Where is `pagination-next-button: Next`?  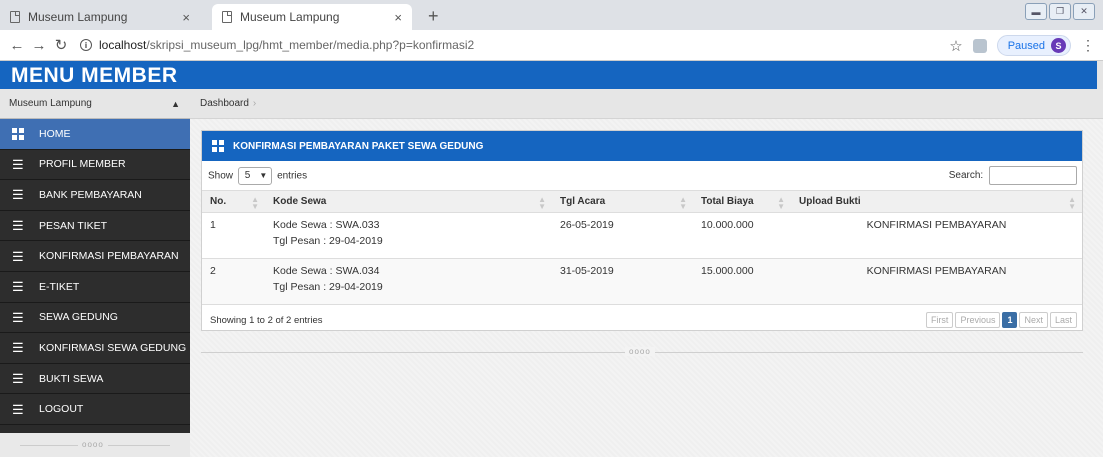 pagination-next-button: Next is located at coordinates (1033, 320).